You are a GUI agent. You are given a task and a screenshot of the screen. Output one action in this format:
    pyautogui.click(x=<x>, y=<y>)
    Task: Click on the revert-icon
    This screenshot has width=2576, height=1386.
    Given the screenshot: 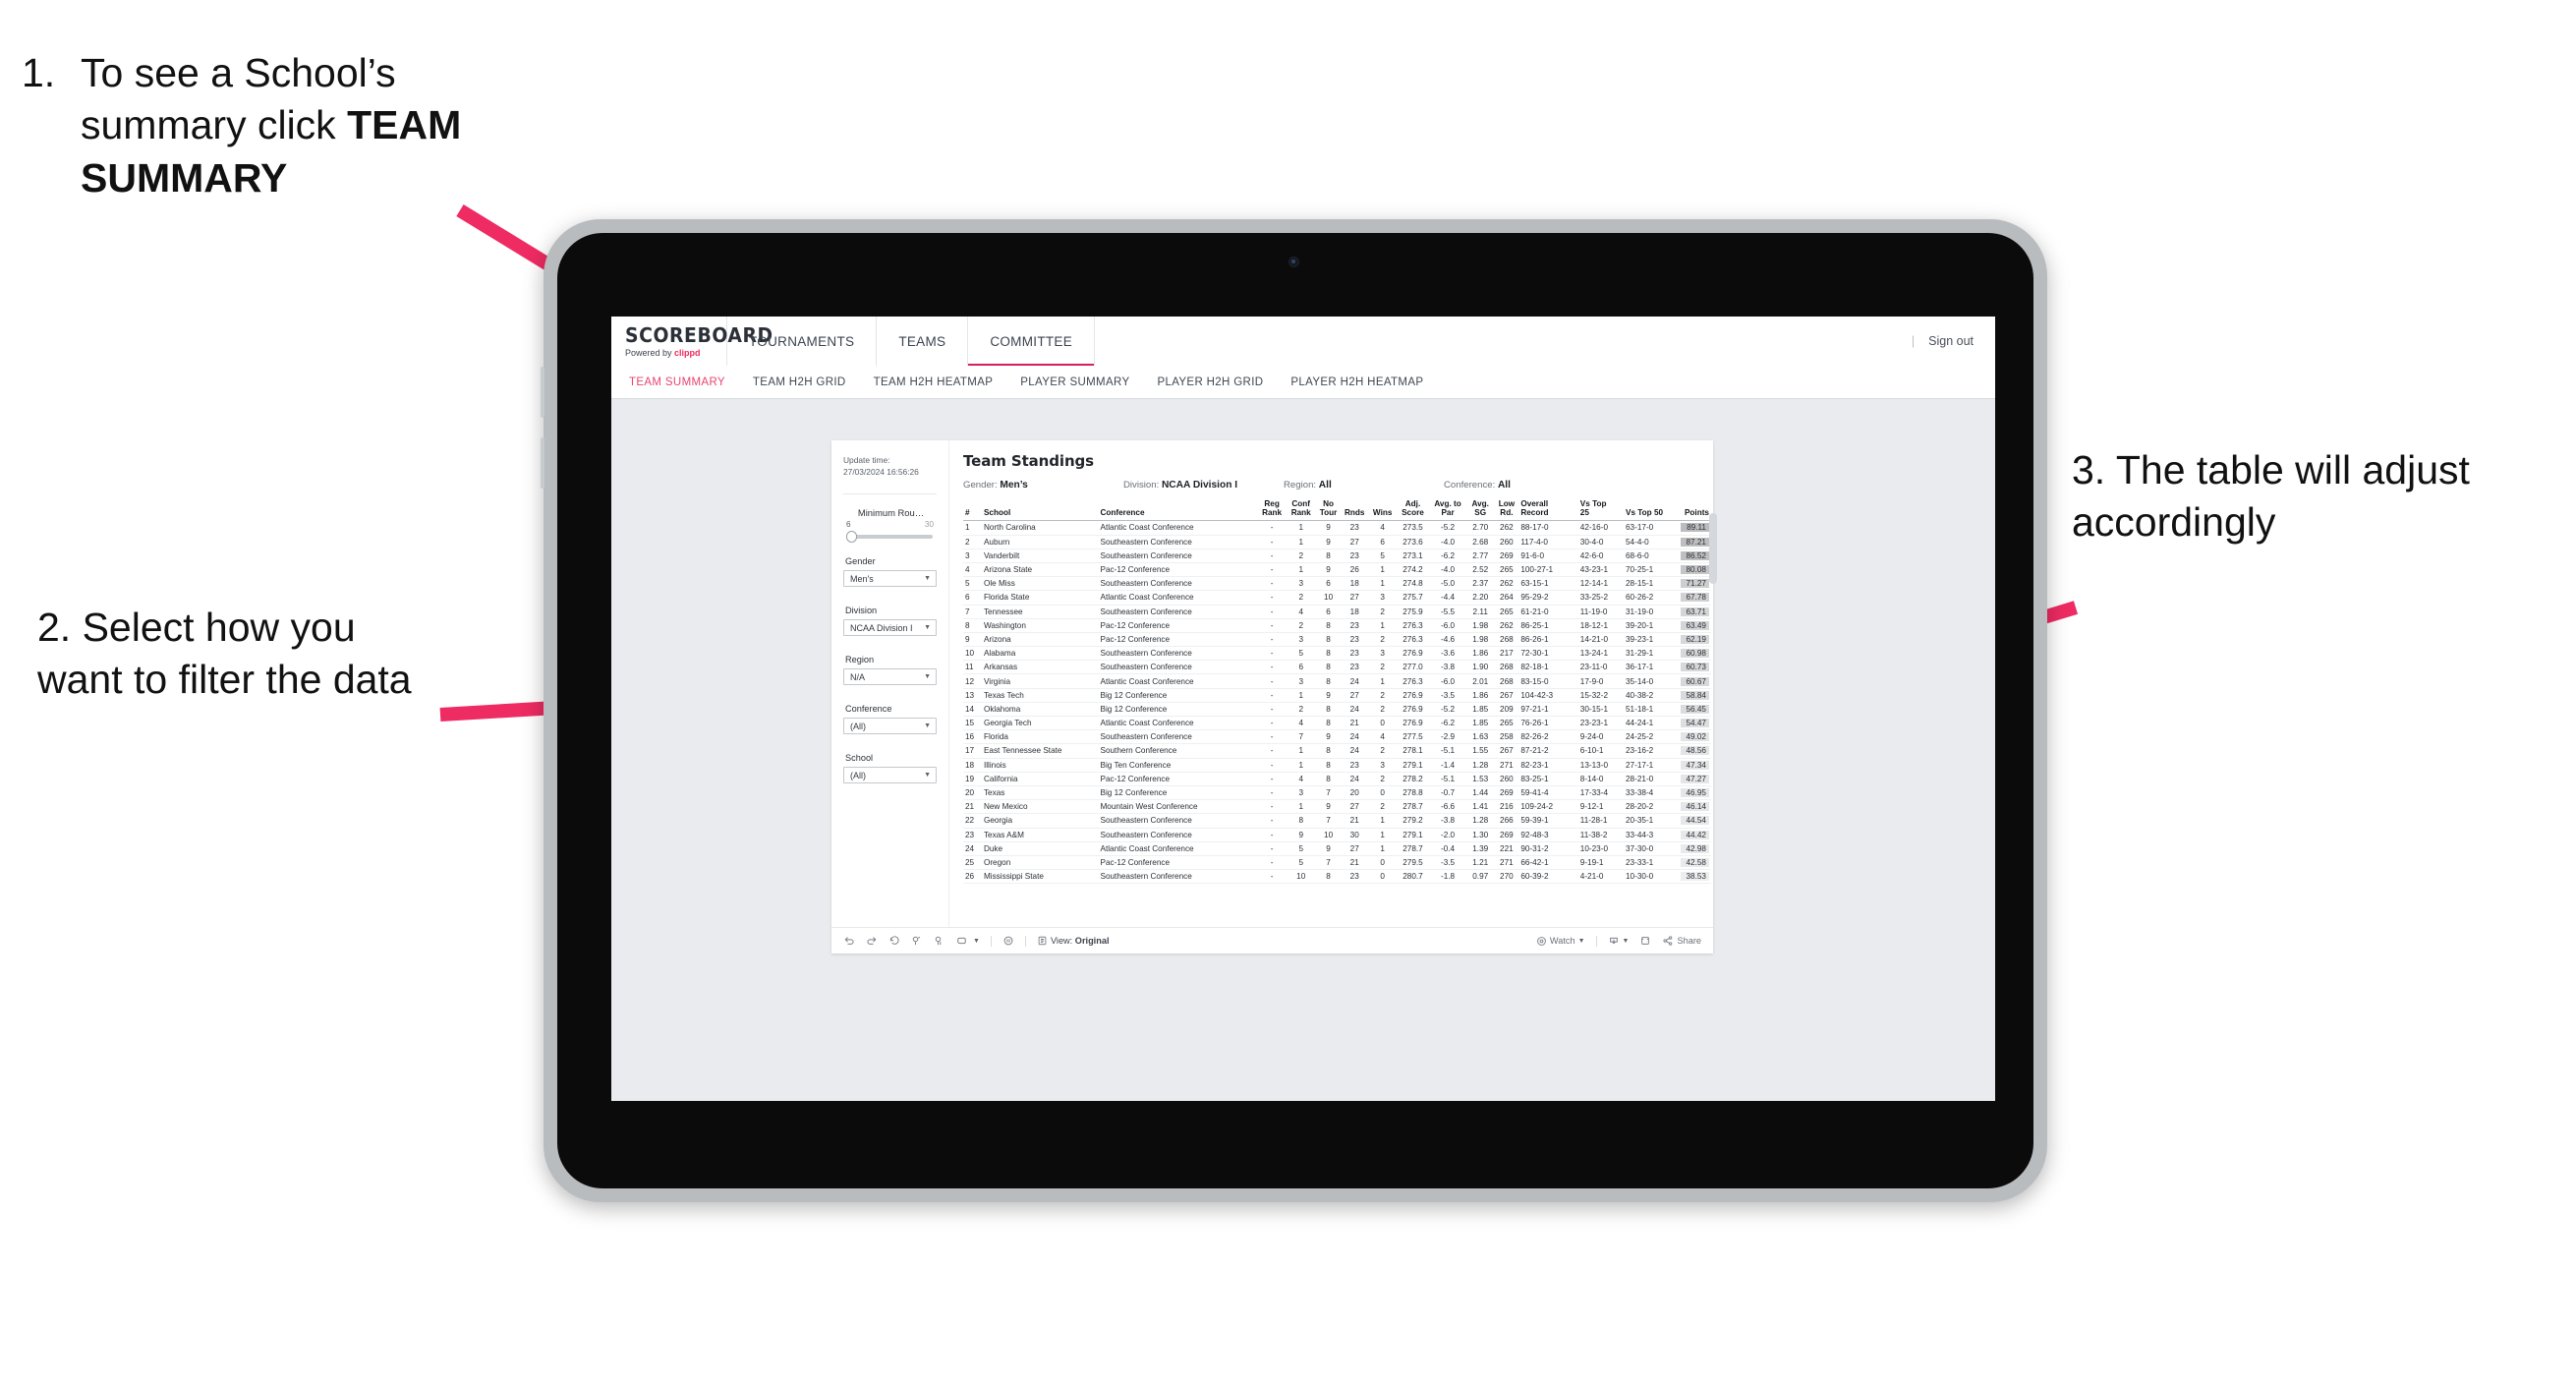 What is the action you would take?
    pyautogui.click(x=894, y=941)
    